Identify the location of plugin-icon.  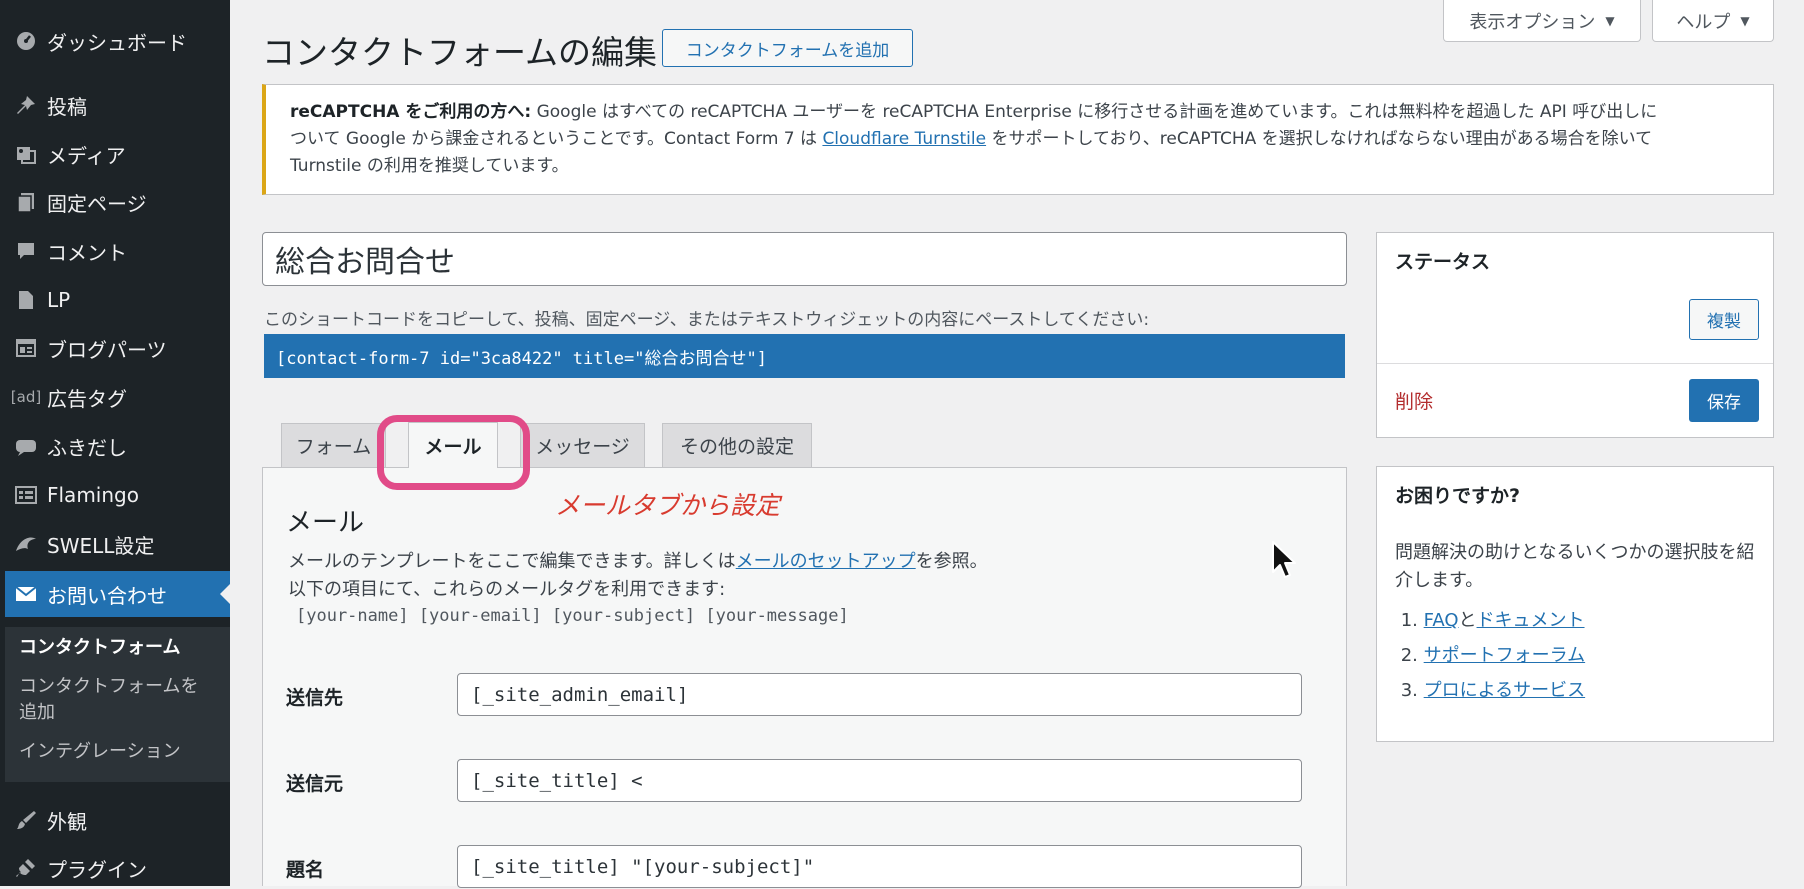
(26, 868).